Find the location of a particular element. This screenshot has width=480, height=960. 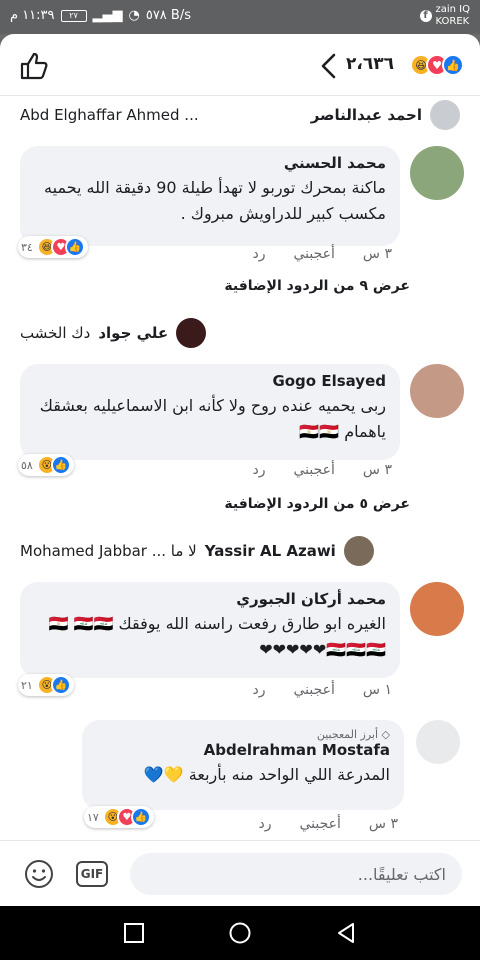

system-nav-bar is located at coordinates (240, 933).